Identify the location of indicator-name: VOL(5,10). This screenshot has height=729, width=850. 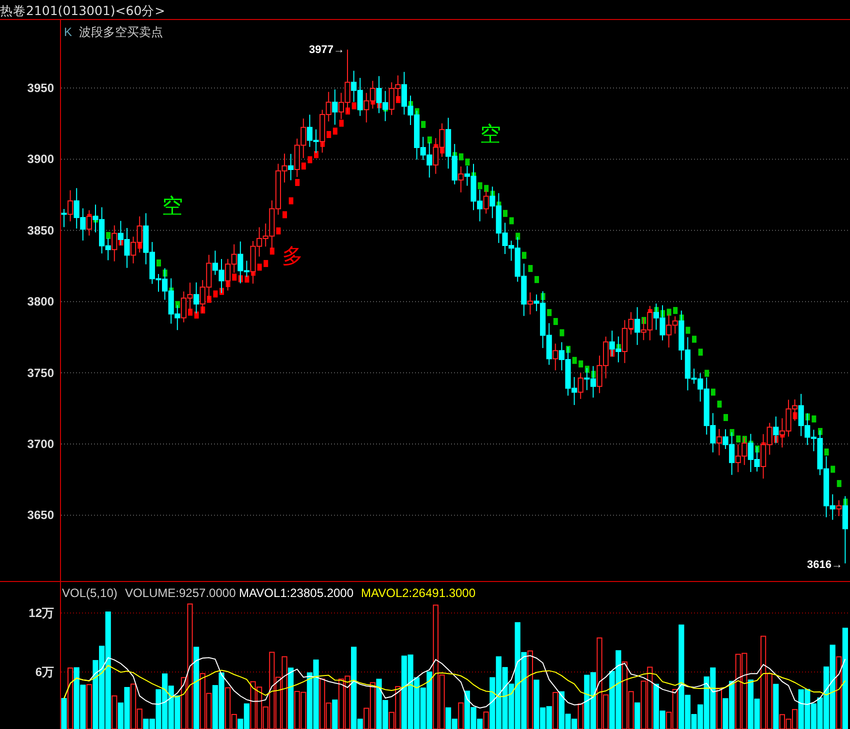
(90, 593).